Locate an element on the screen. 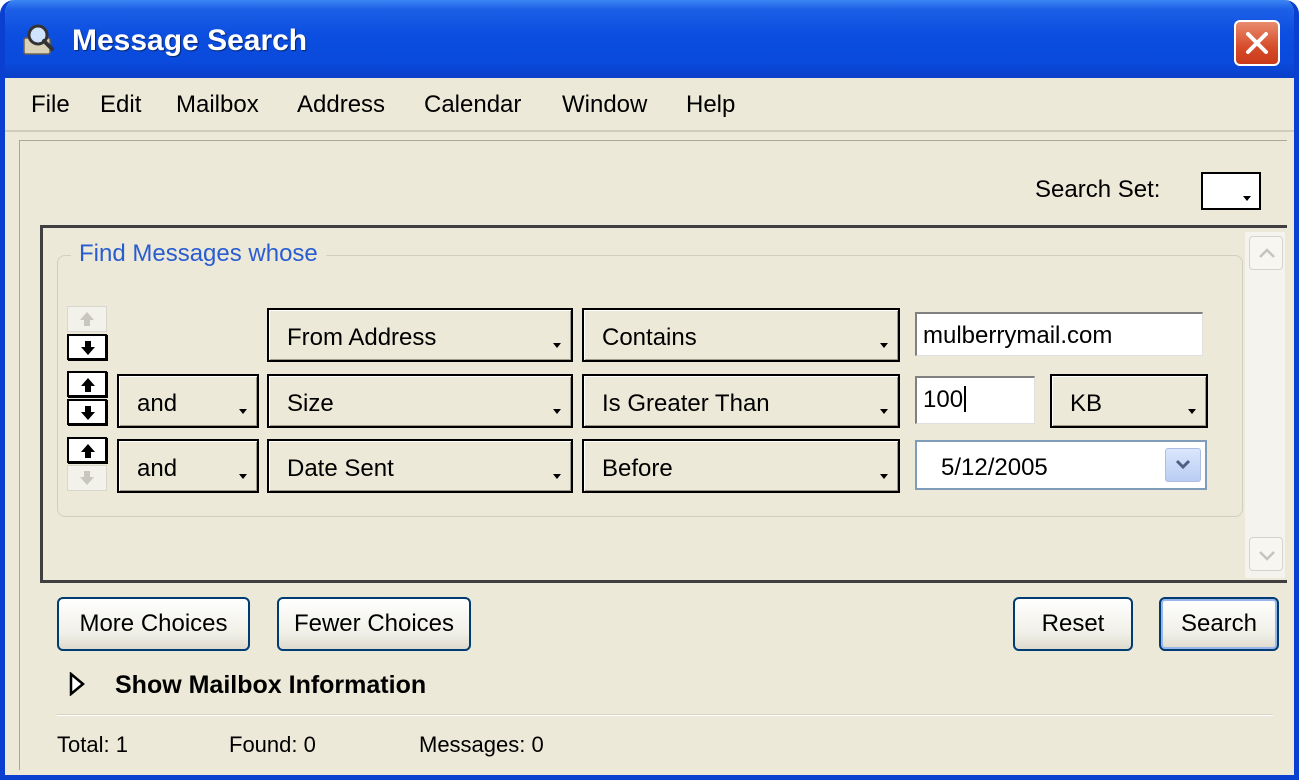  row1-operator-popup: Contains is located at coordinates (741, 335).